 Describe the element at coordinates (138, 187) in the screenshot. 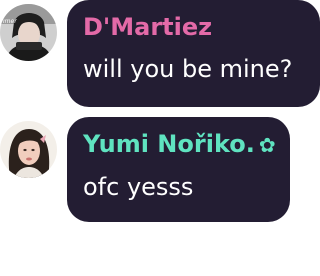

I see `message-text: ofc yesss` at that location.